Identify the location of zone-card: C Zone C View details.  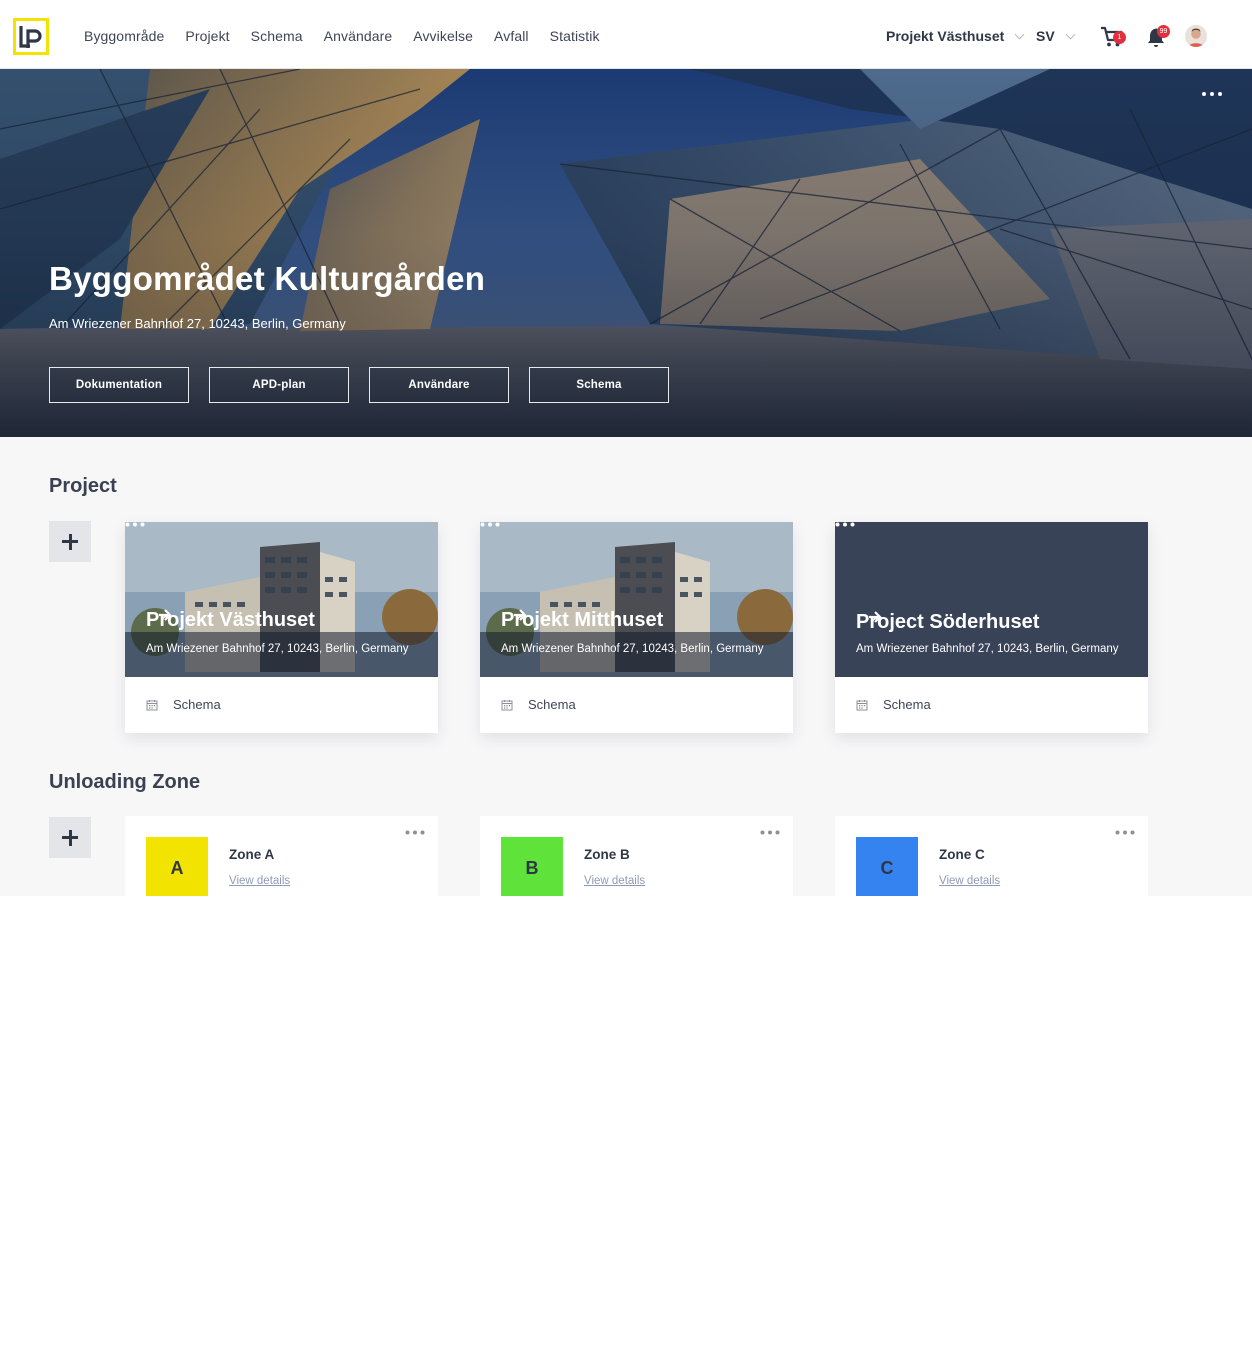
(991, 856).